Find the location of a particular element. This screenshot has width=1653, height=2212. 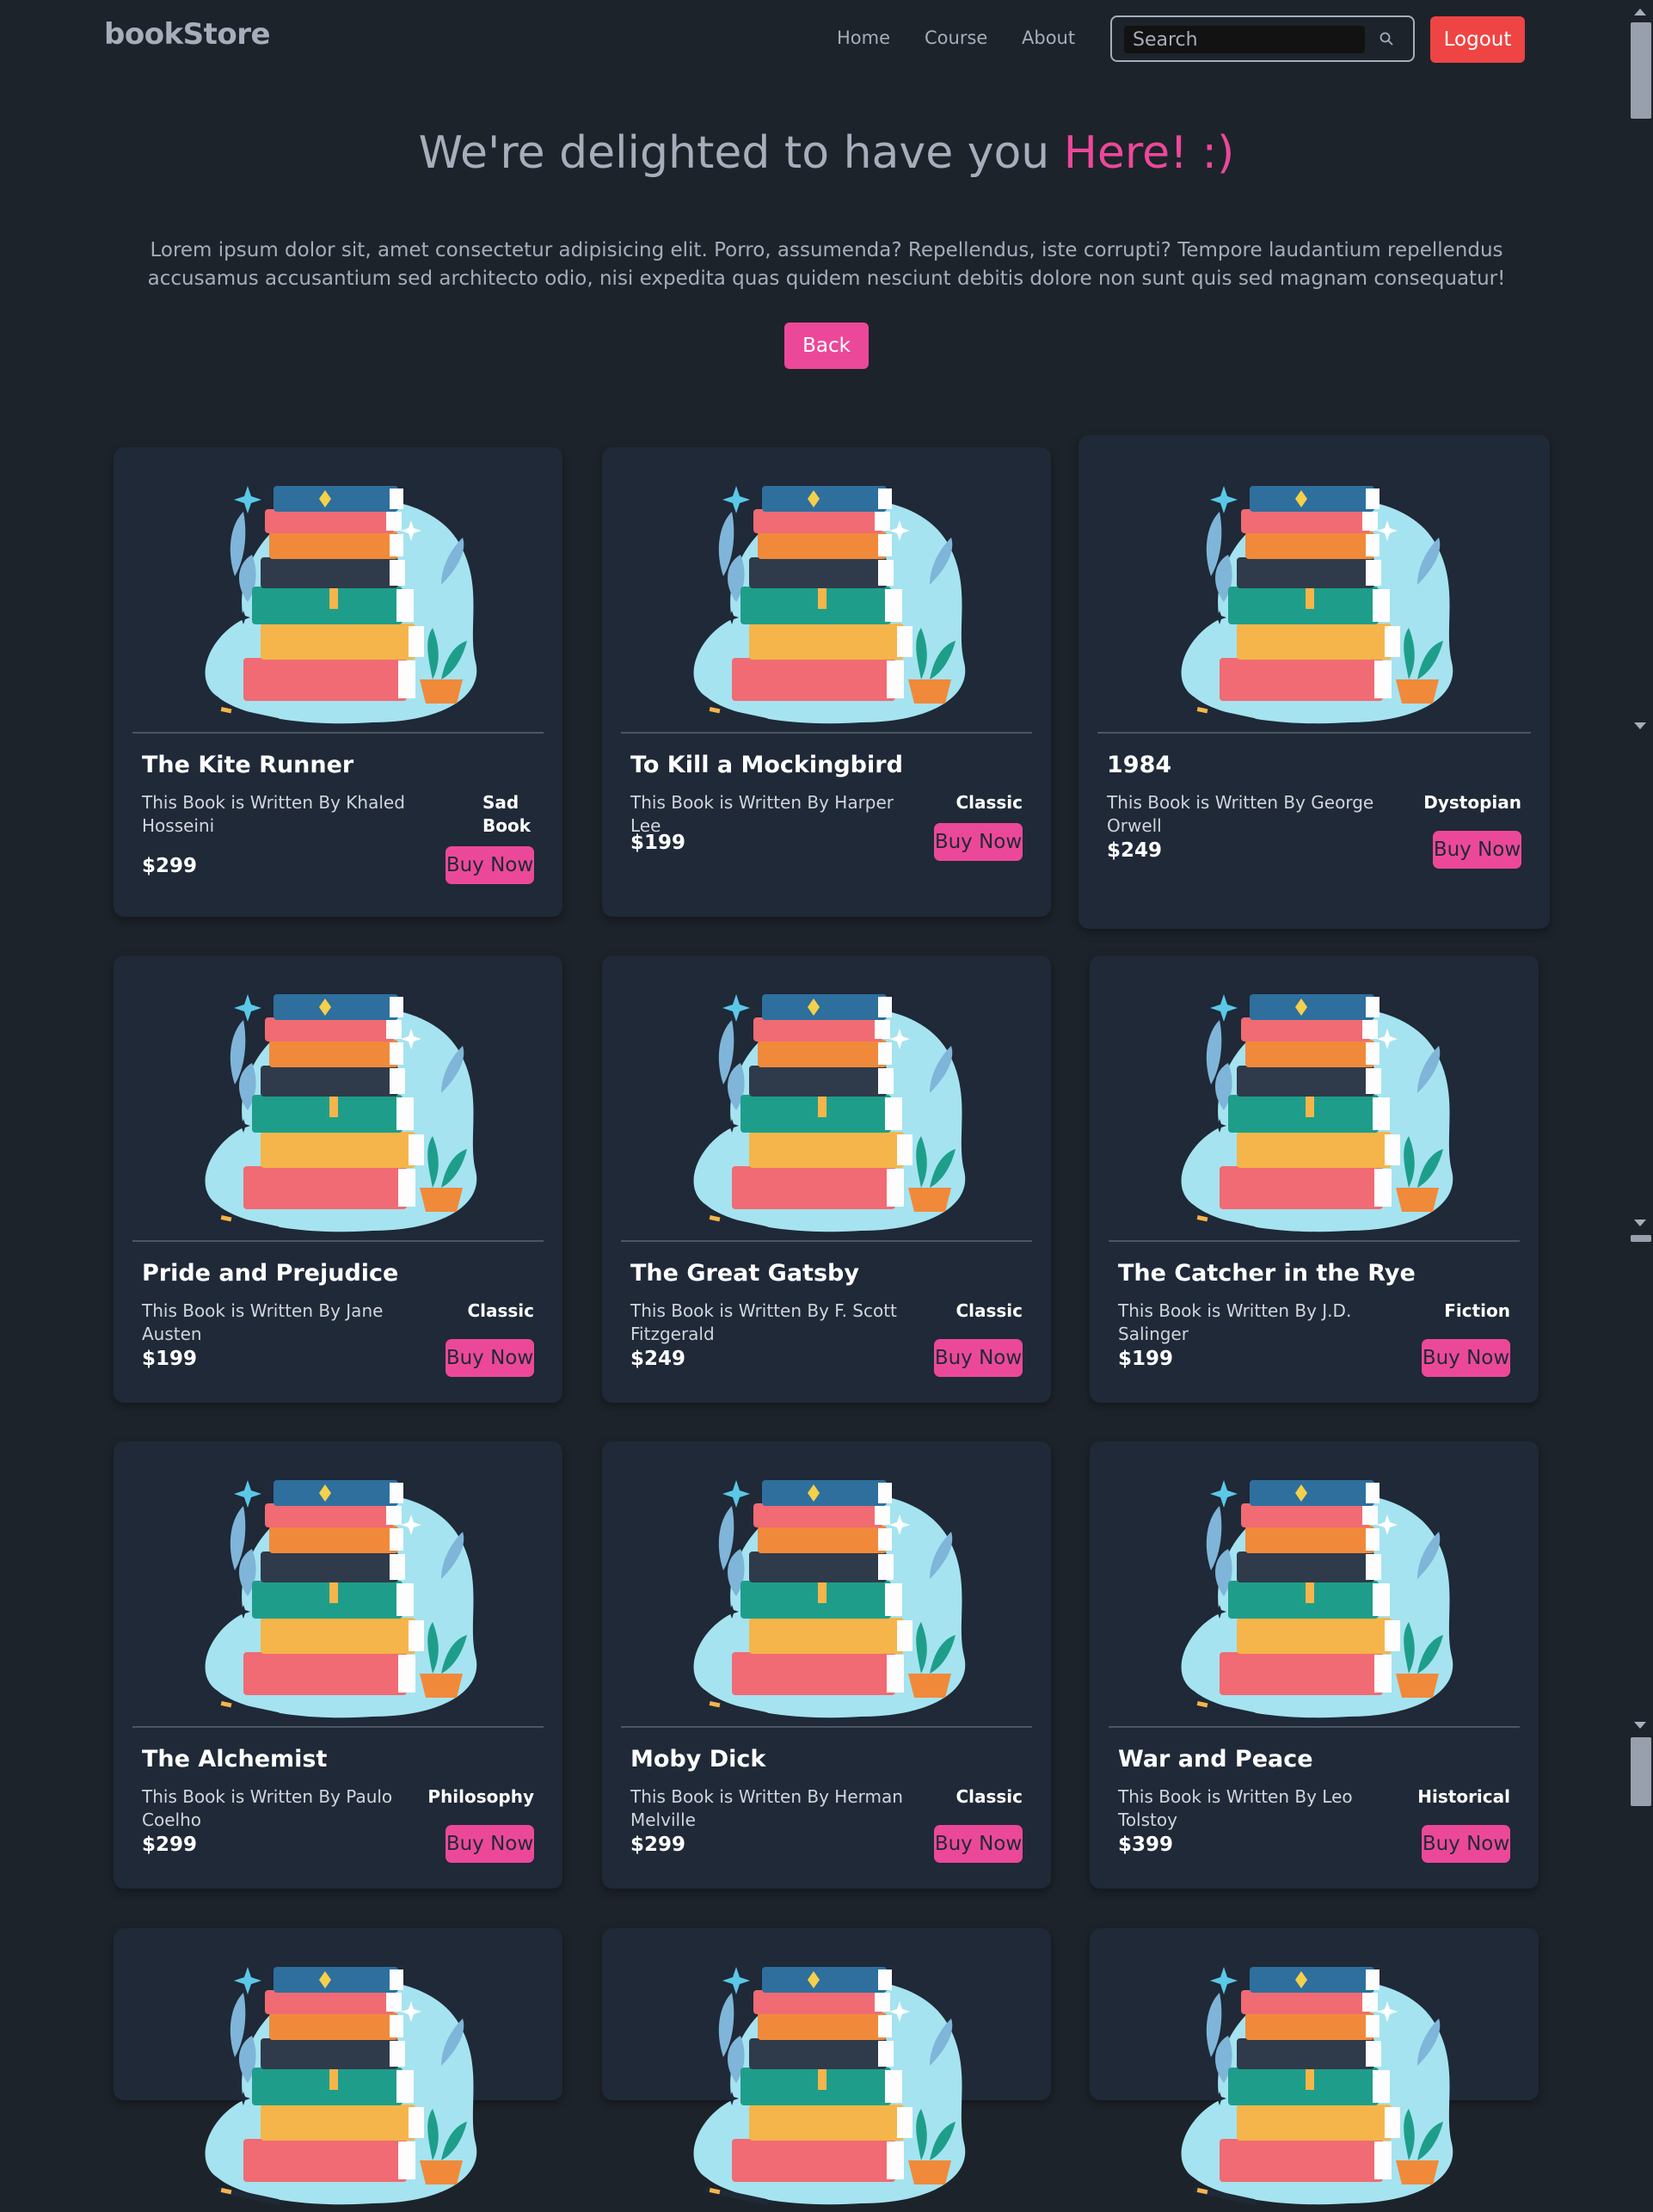

hero-title: We're delighted to have you Here! :) is located at coordinates (826, 153).